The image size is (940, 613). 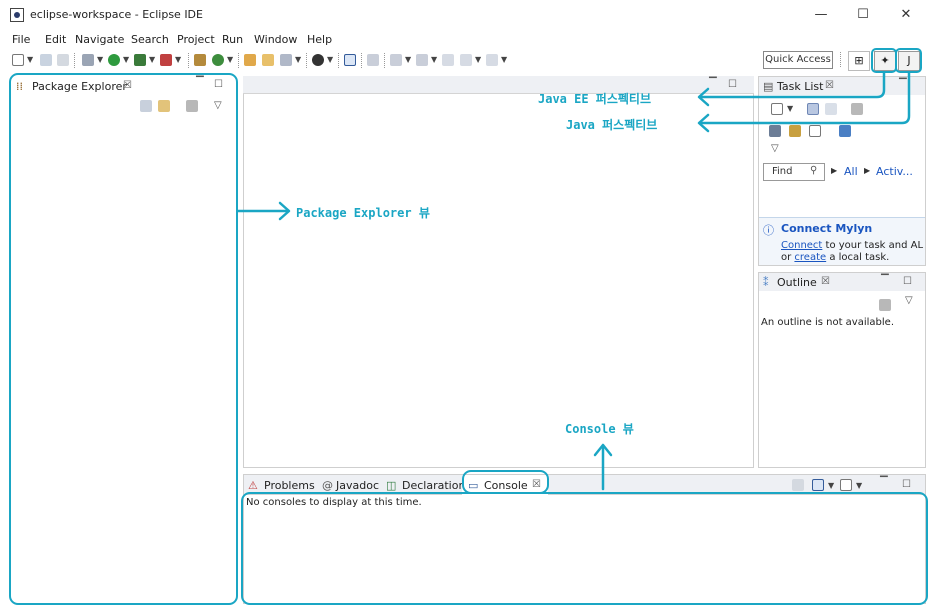 What do you see at coordinates (363, 213) in the screenshot?
I see `package-explorer-view-label: Package Explorer 뷰` at bounding box center [363, 213].